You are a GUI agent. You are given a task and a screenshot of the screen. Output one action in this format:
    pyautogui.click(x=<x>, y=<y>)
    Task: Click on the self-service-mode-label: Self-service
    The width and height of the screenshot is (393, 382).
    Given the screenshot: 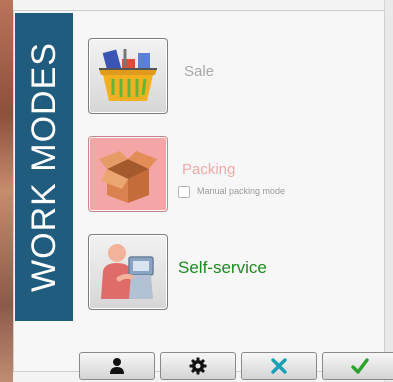 What is the action you would take?
    pyautogui.click(x=222, y=267)
    